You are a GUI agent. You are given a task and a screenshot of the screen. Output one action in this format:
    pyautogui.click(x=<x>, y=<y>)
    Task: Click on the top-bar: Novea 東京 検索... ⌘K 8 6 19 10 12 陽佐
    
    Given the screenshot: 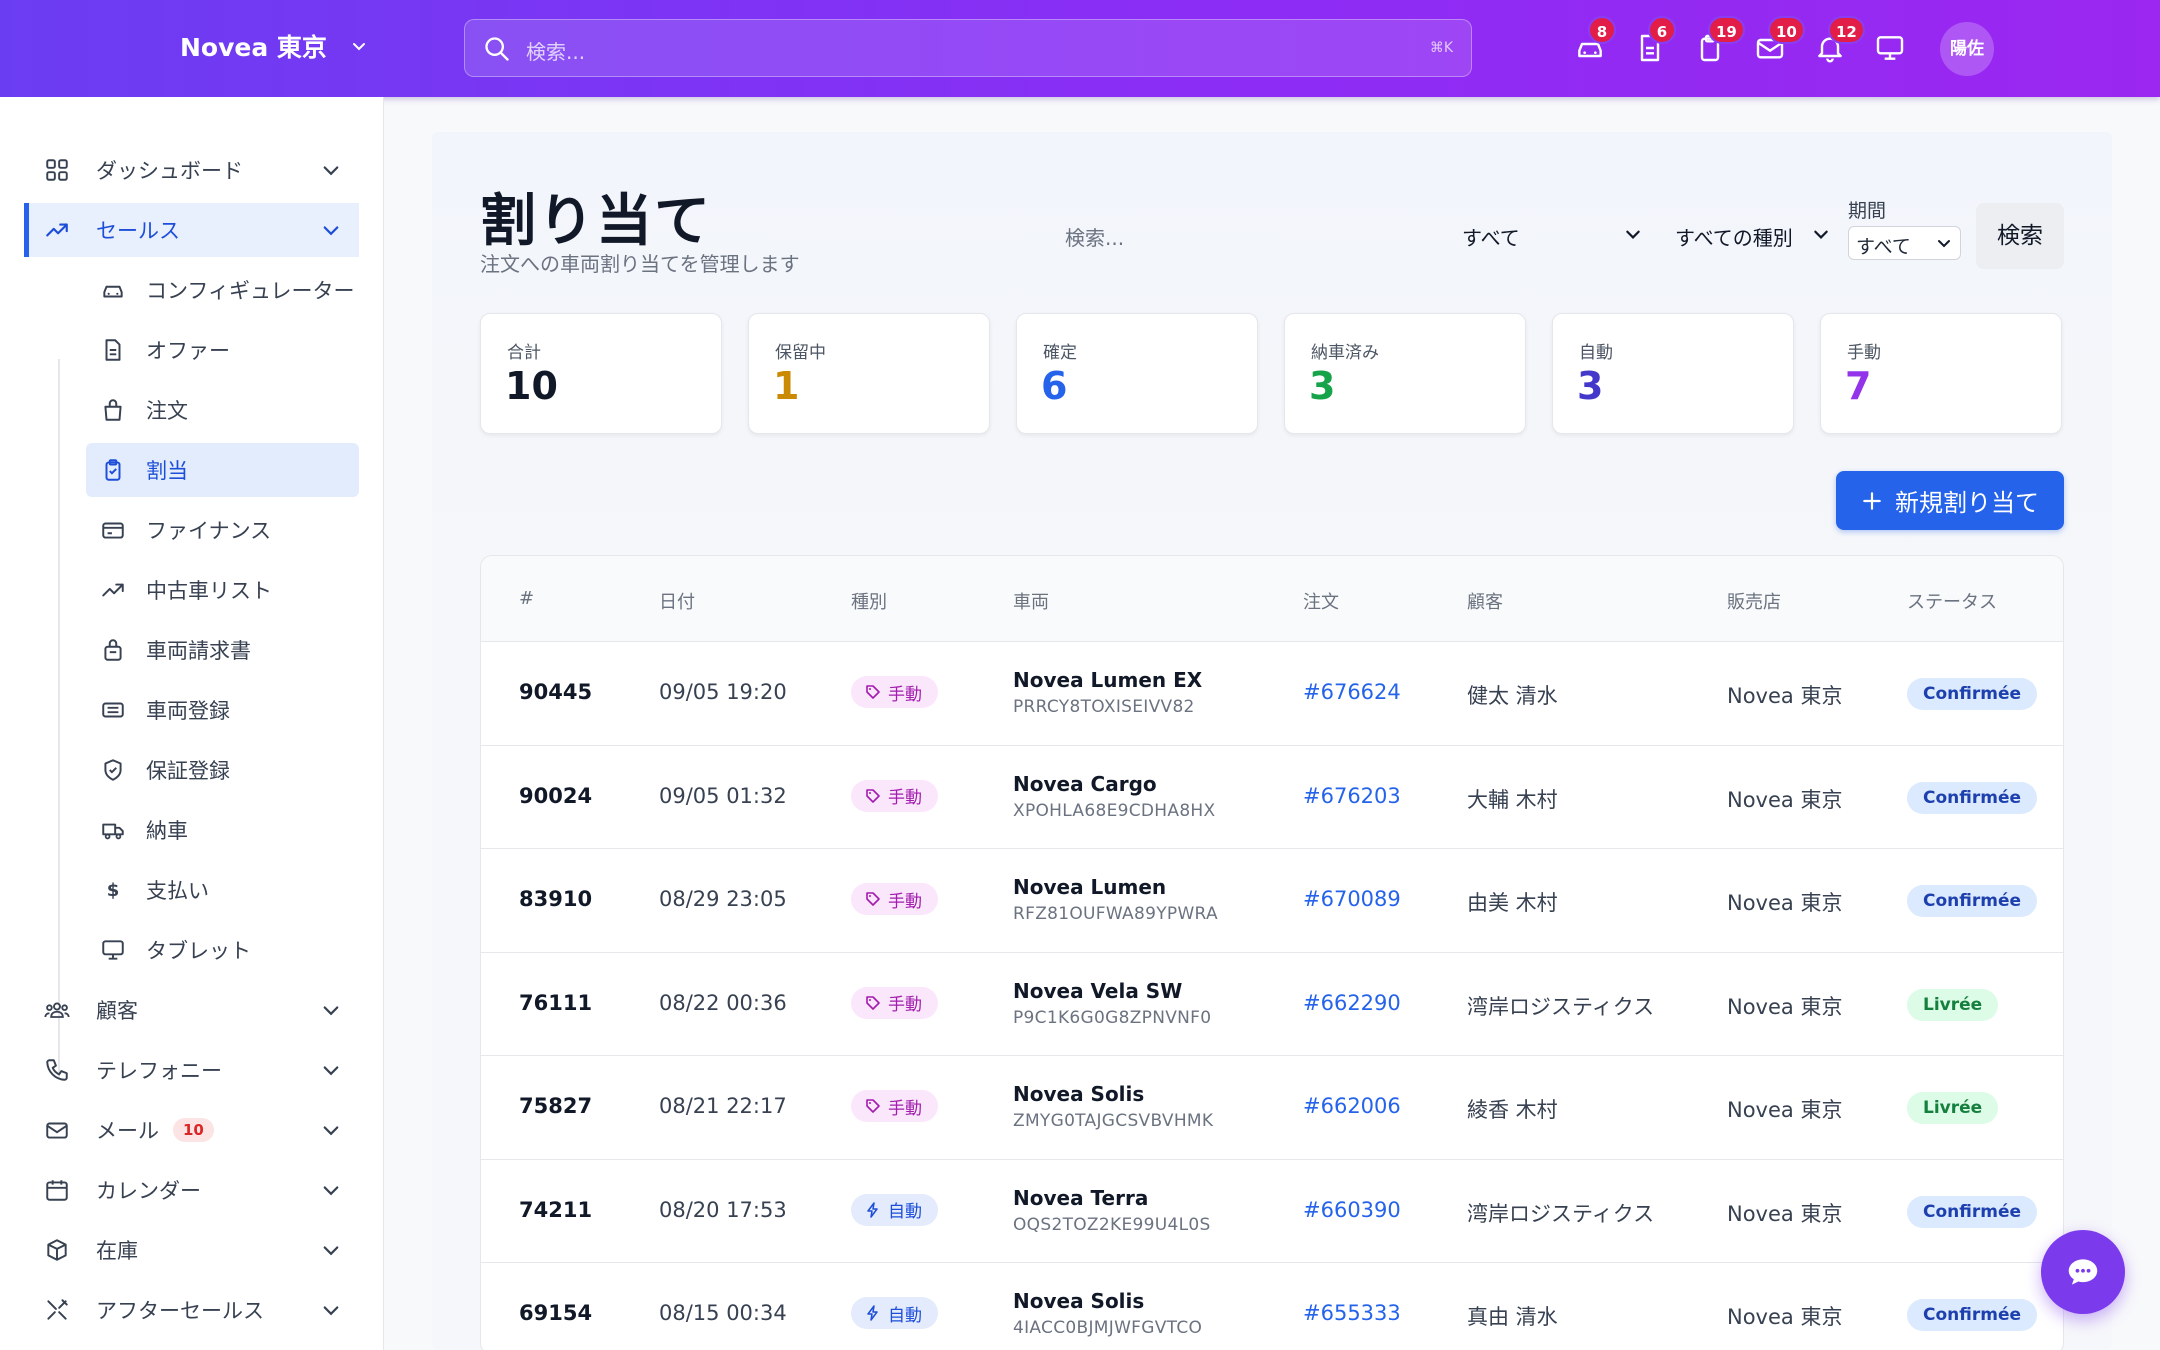 What is the action you would take?
    pyautogui.click(x=1080, y=48)
    